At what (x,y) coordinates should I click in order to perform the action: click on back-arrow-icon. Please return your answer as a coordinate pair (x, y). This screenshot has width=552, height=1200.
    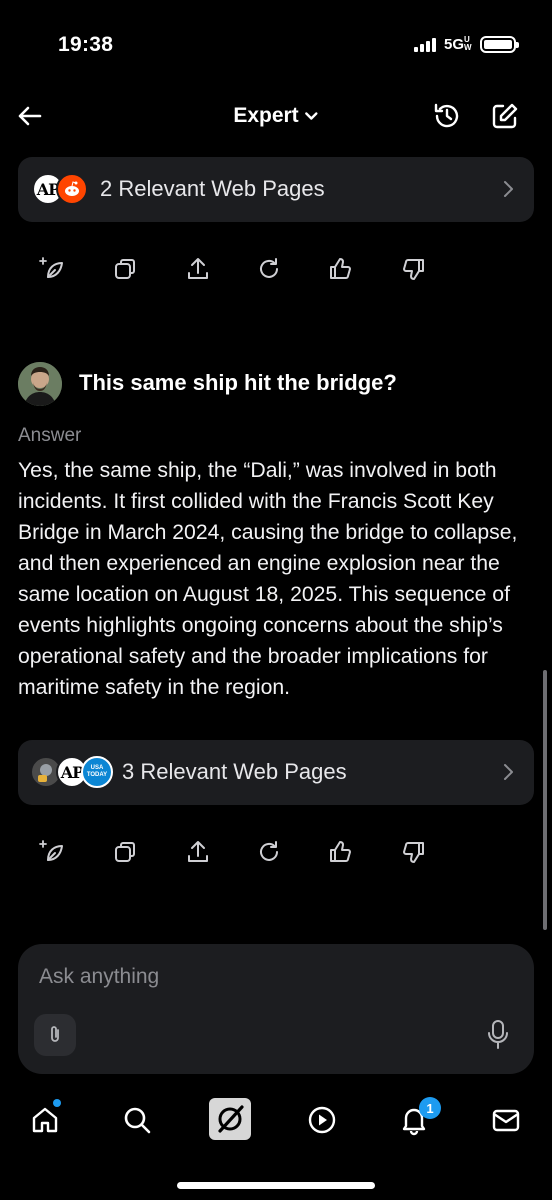
    Looking at the image, I should click on (30, 116).